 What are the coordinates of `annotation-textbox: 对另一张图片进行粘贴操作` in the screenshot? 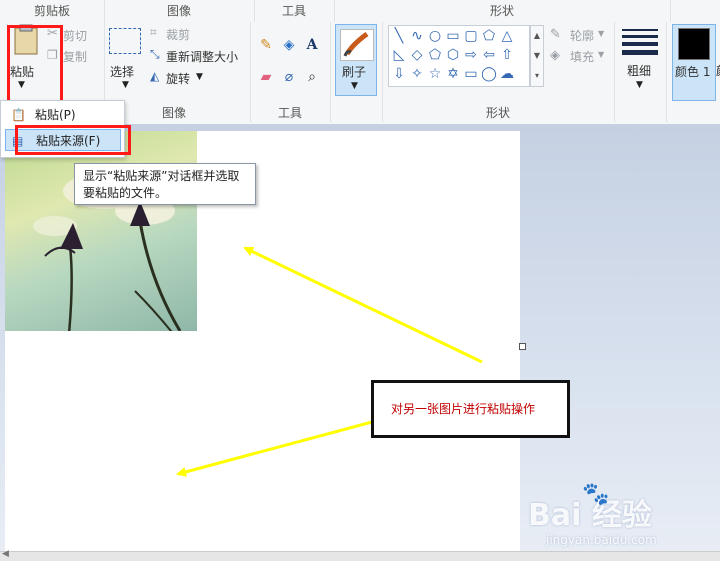 It's located at (470, 409).